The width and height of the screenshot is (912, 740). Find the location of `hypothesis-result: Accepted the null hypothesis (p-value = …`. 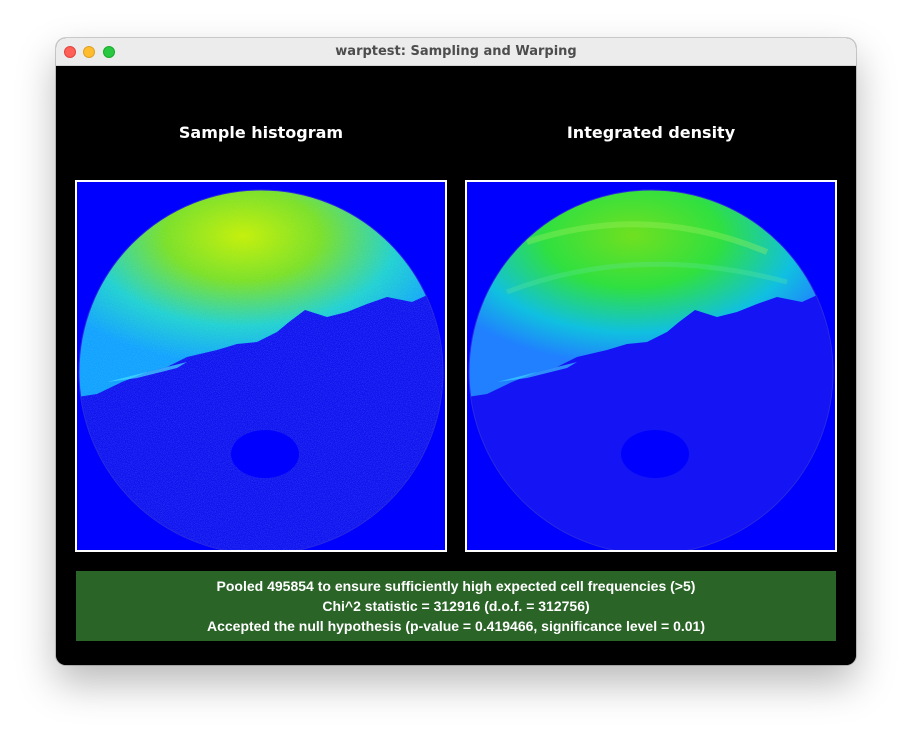

hypothesis-result: Accepted the null hypothesis (p-value = … is located at coordinates (456, 626).